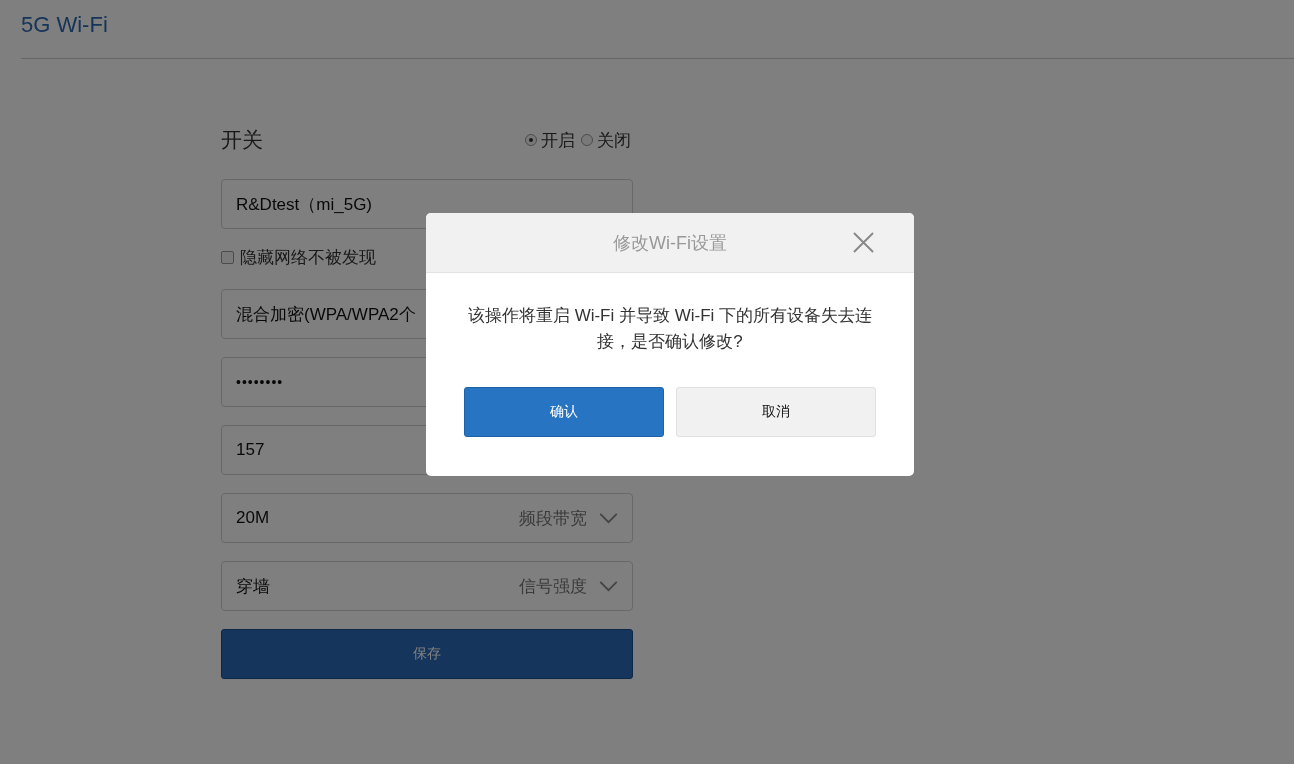 This screenshot has height=764, width=1294. Describe the element at coordinates (242, 140) in the screenshot. I see `switch-label: 开关` at that location.